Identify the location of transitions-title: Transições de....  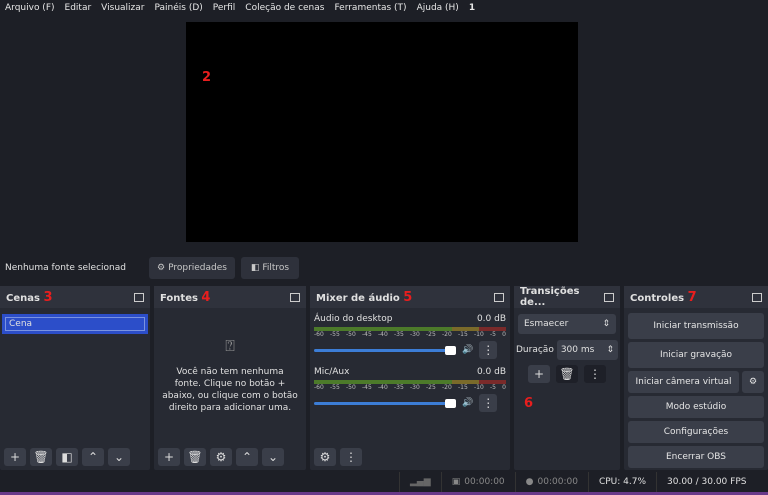
(550, 297).